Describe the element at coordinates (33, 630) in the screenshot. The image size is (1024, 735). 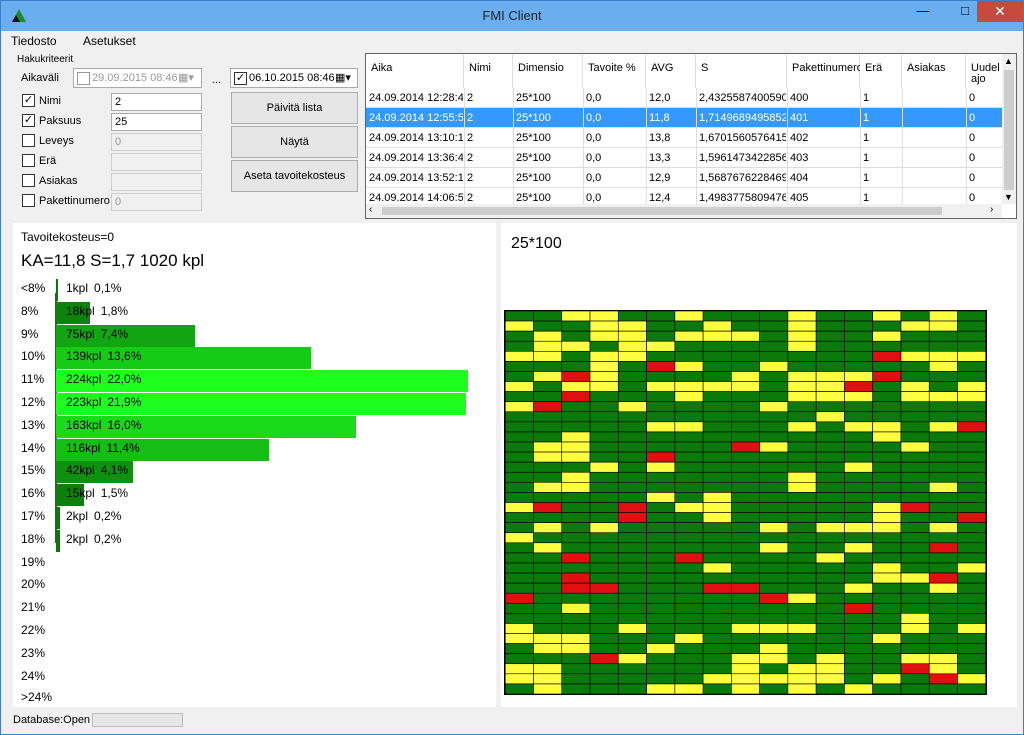
I see `bin-label: 22%` at that location.